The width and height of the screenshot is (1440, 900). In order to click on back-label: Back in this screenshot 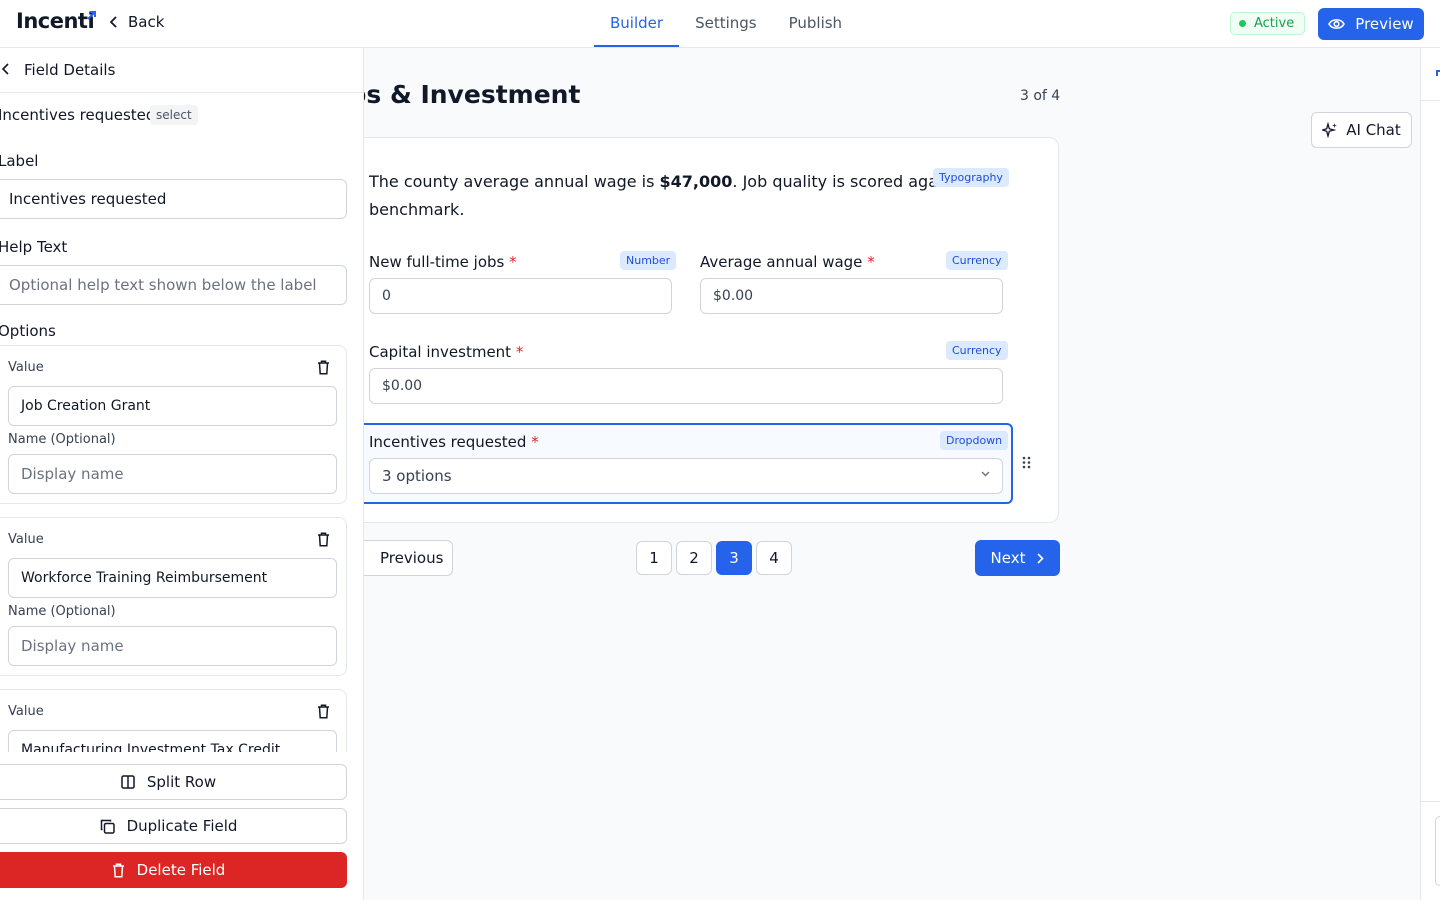, I will do `click(146, 22)`.